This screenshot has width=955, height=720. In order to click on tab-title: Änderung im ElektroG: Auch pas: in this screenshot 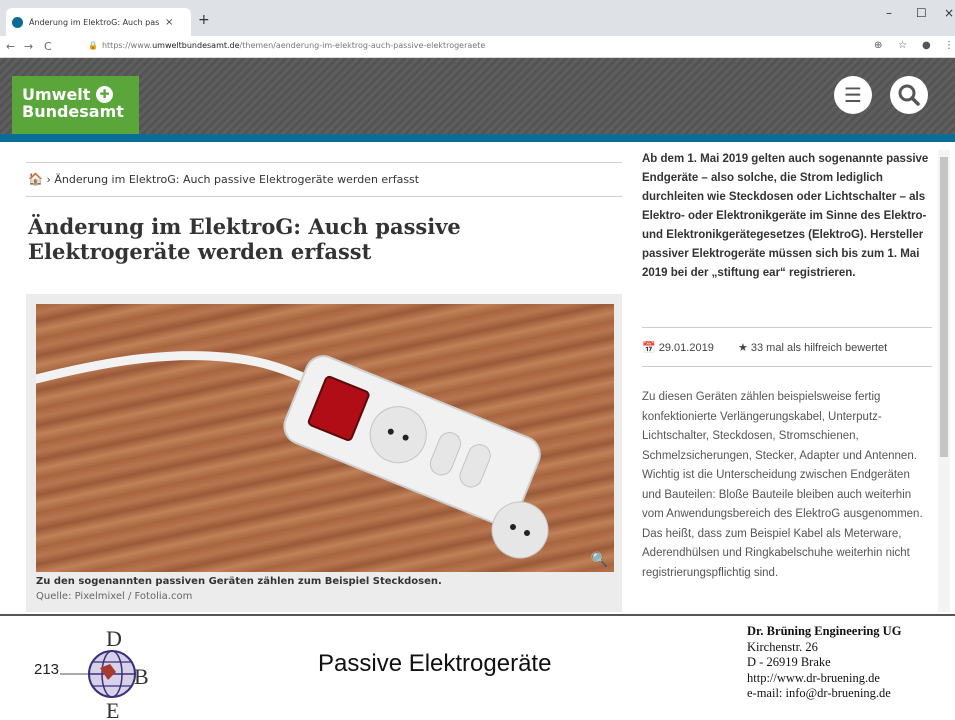, I will do `click(94, 22)`.